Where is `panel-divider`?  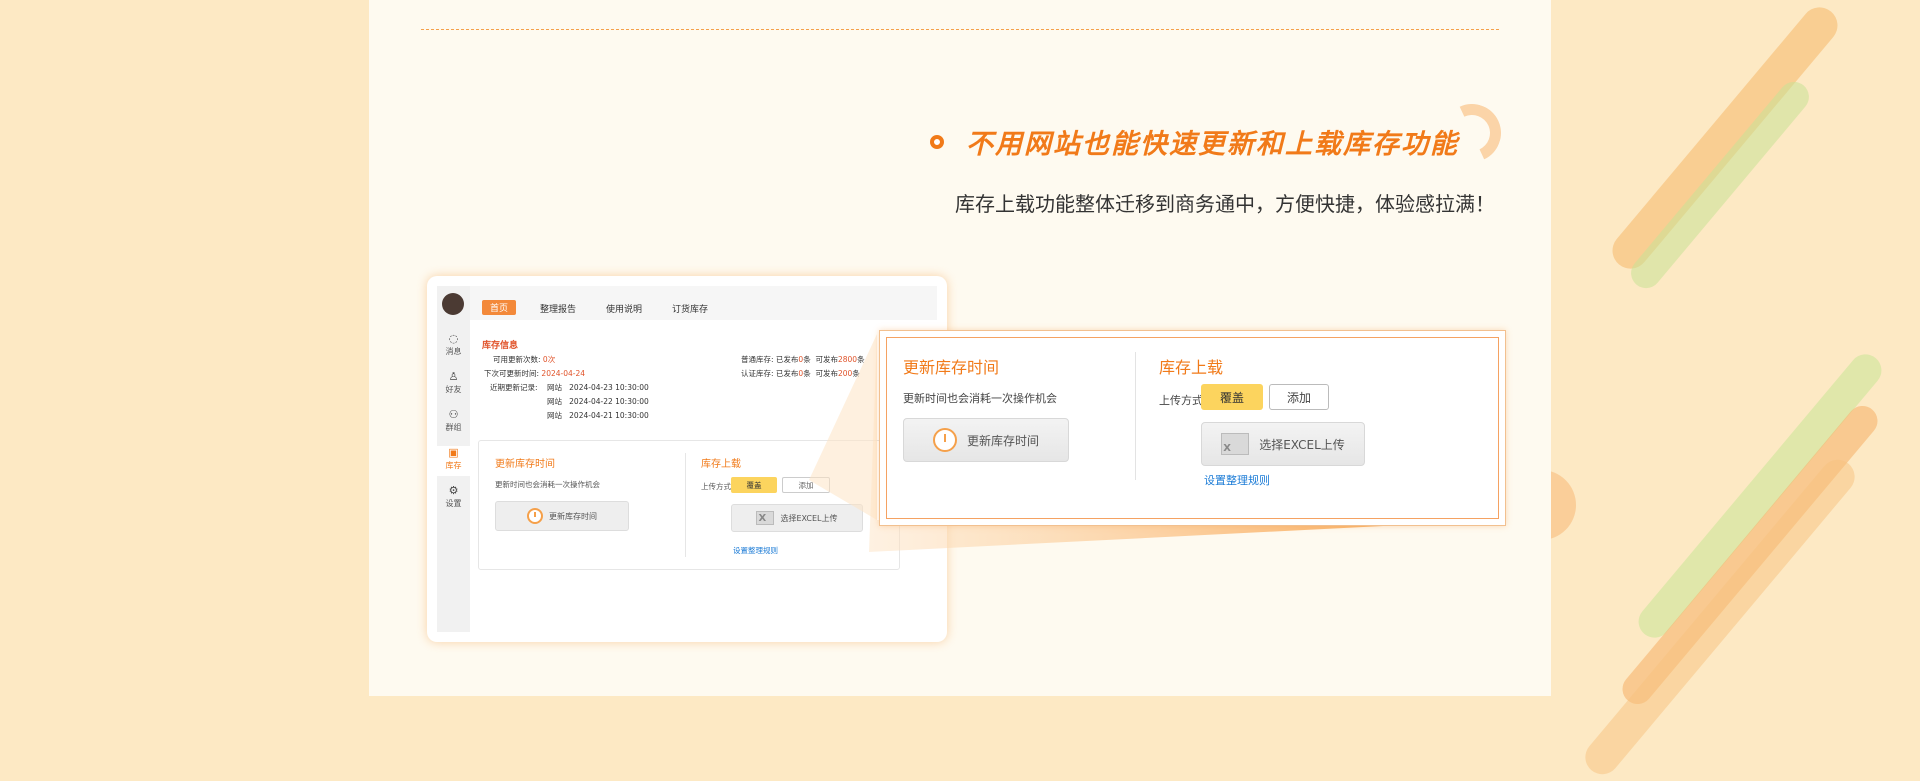
panel-divider is located at coordinates (1135, 416).